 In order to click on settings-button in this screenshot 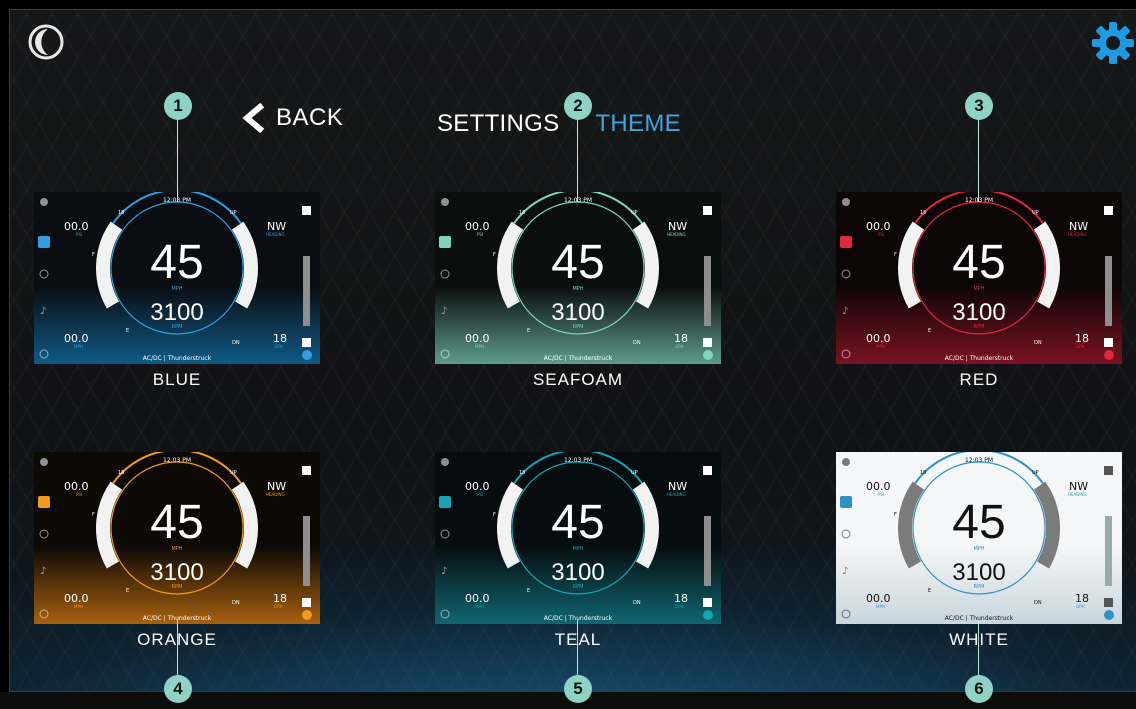, I will do `click(1113, 43)`.